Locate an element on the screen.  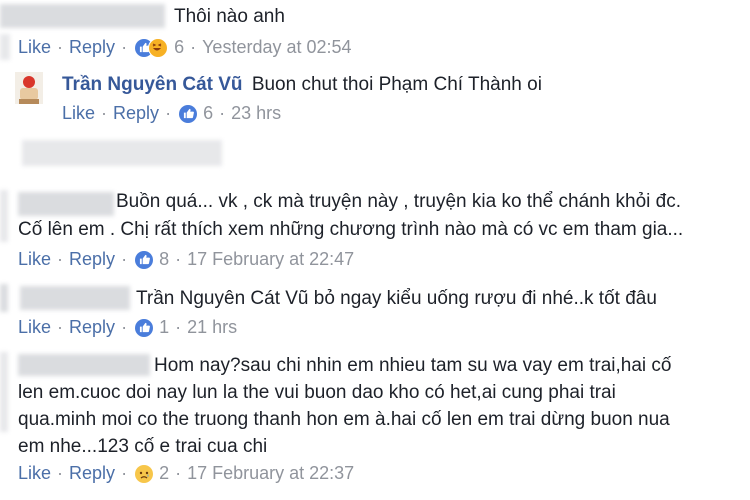
comment-actions: Like · Reply · 6 · Yesterday at 02:54 is located at coordinates (185, 47).